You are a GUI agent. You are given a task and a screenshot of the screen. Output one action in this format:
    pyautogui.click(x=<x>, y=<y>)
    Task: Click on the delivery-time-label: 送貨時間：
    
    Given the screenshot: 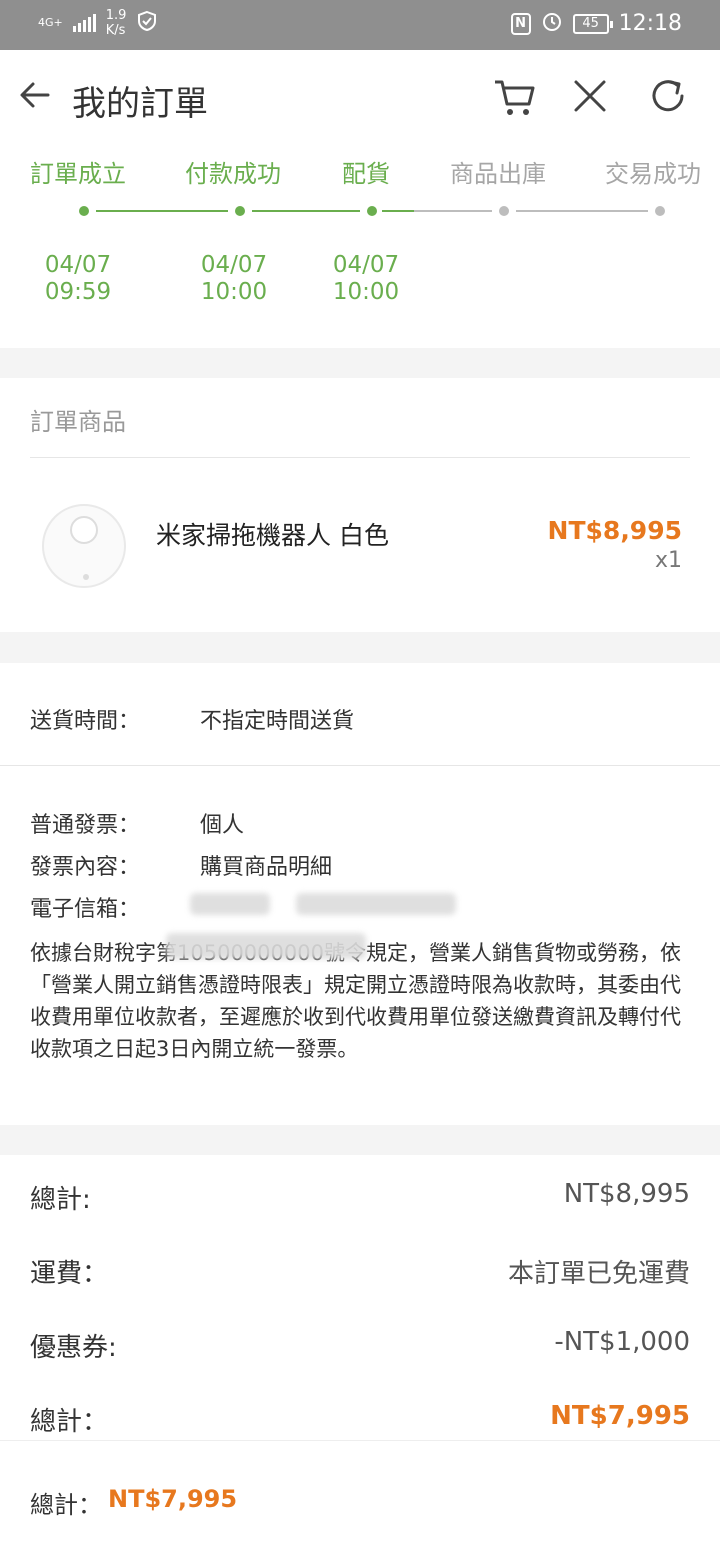 What is the action you would take?
    pyautogui.click(x=85, y=721)
    